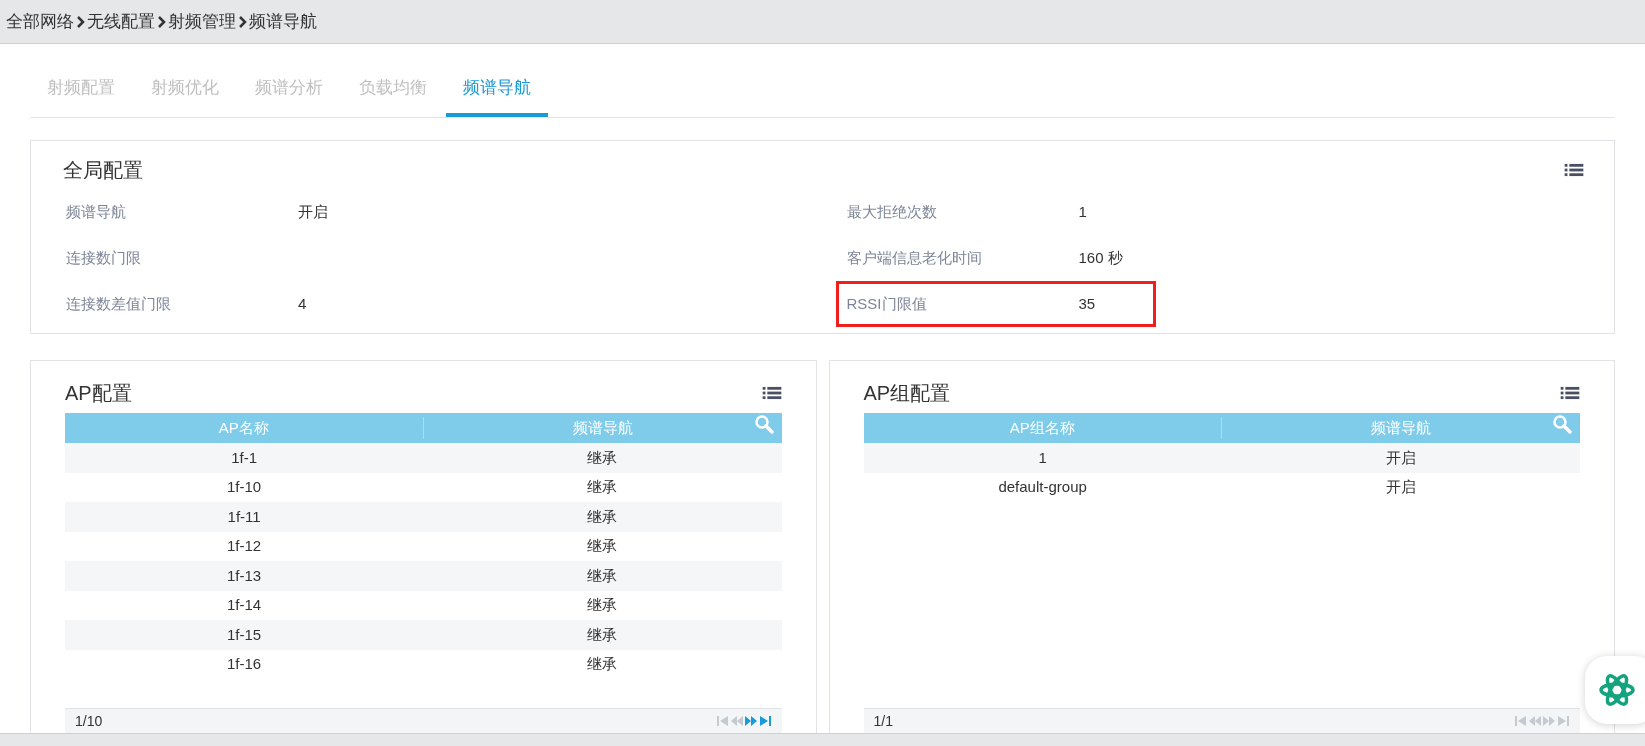 The height and width of the screenshot is (746, 1645). Describe the element at coordinates (244, 575) in the screenshot. I see `table-cell: 1f-13` at that location.